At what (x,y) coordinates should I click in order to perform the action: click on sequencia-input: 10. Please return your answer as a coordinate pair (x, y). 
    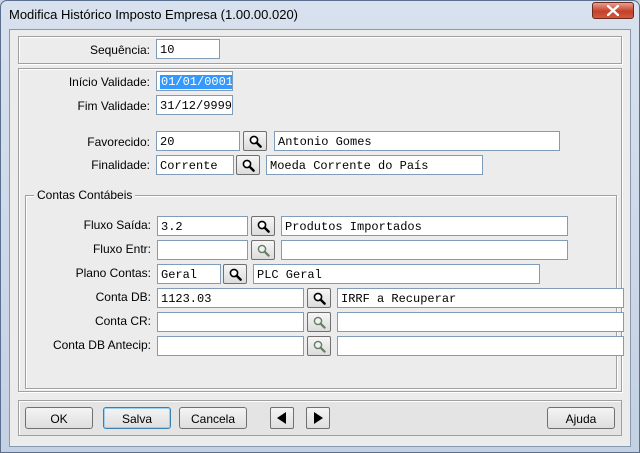
    Looking at the image, I should click on (188, 49).